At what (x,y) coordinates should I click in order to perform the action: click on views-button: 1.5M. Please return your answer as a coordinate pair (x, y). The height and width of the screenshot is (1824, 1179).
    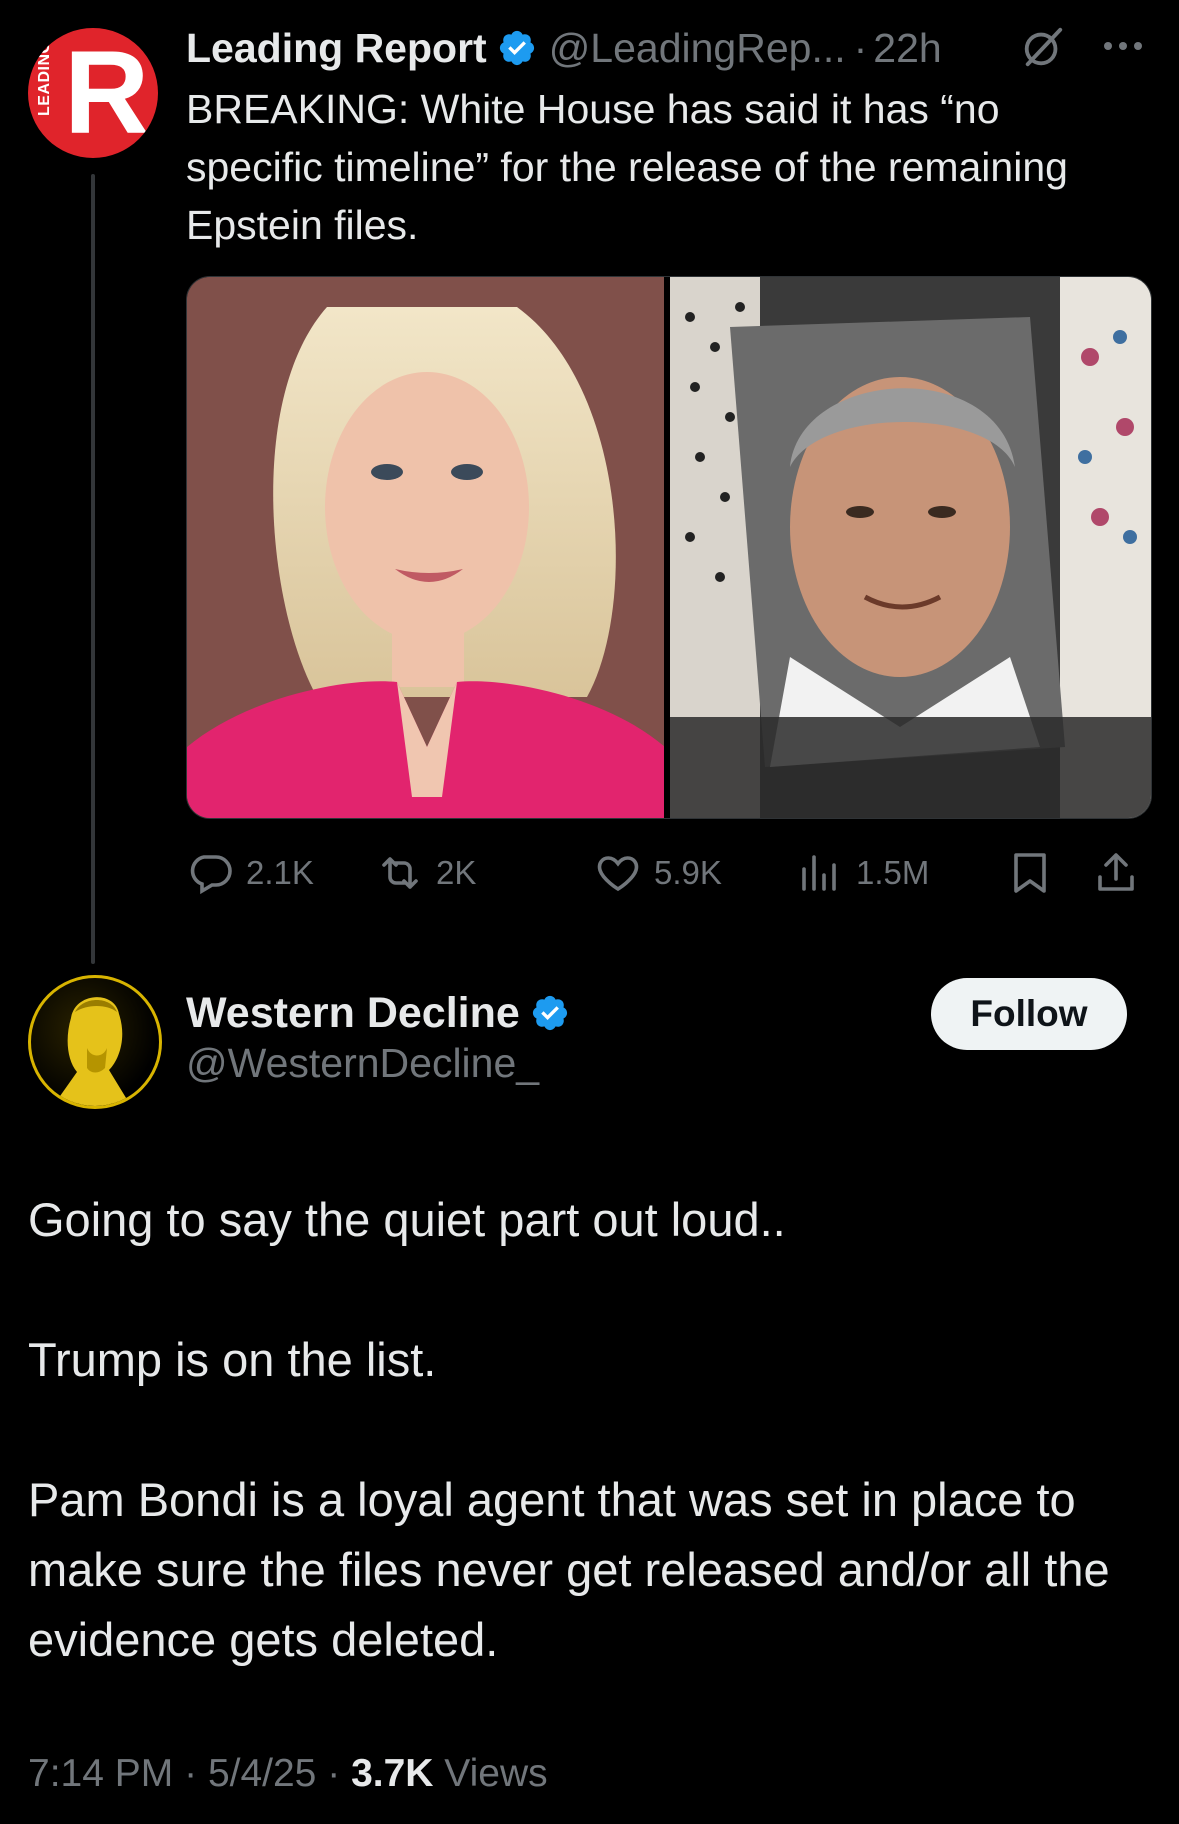
    Looking at the image, I should click on (862, 873).